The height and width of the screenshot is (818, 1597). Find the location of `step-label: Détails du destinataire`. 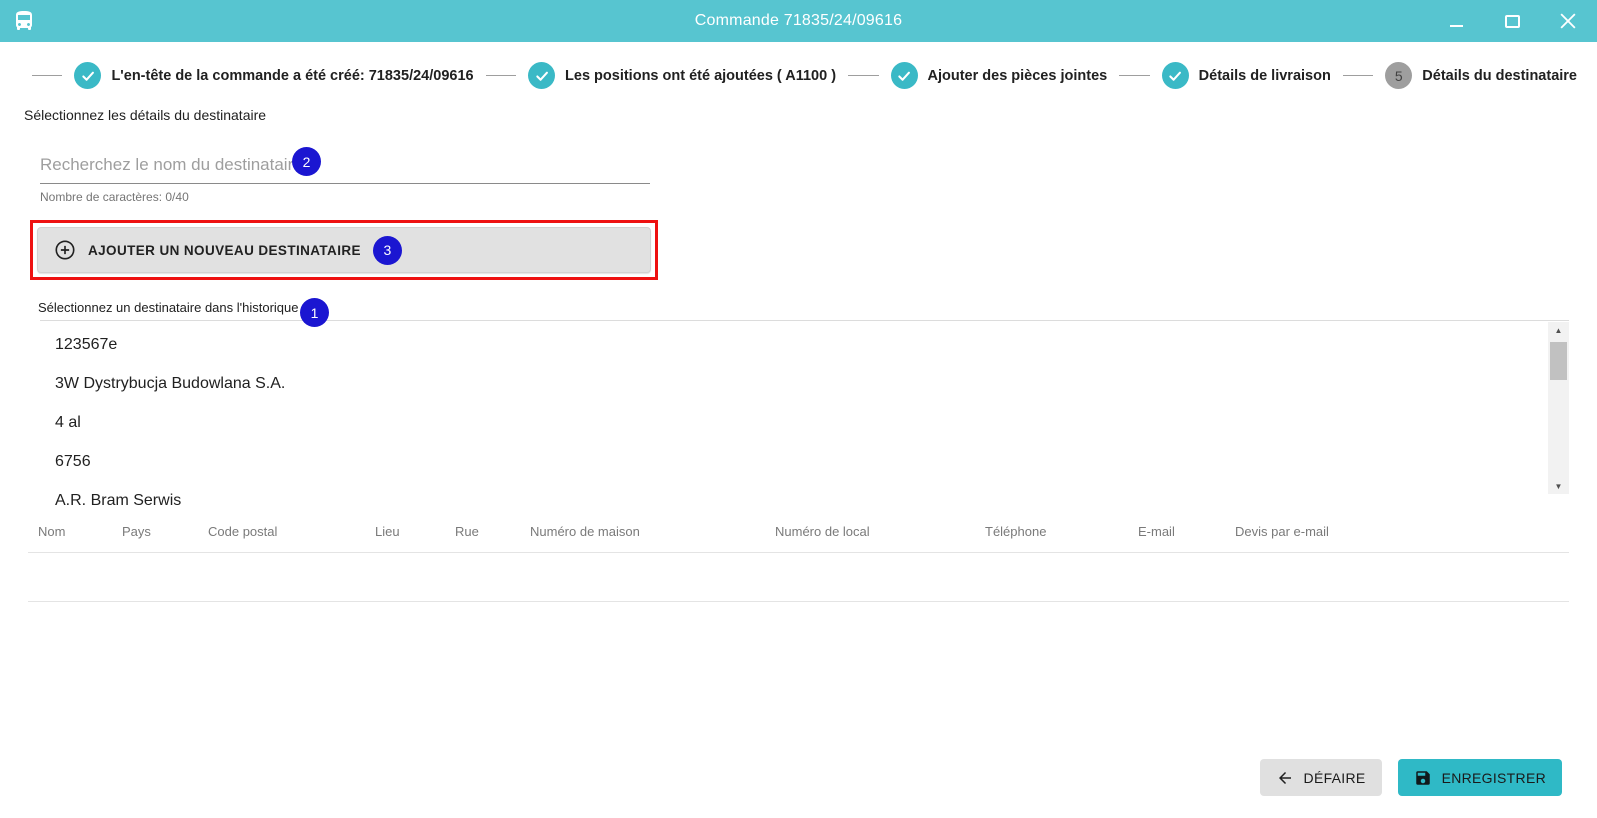

step-label: Détails du destinataire is located at coordinates (1499, 75).